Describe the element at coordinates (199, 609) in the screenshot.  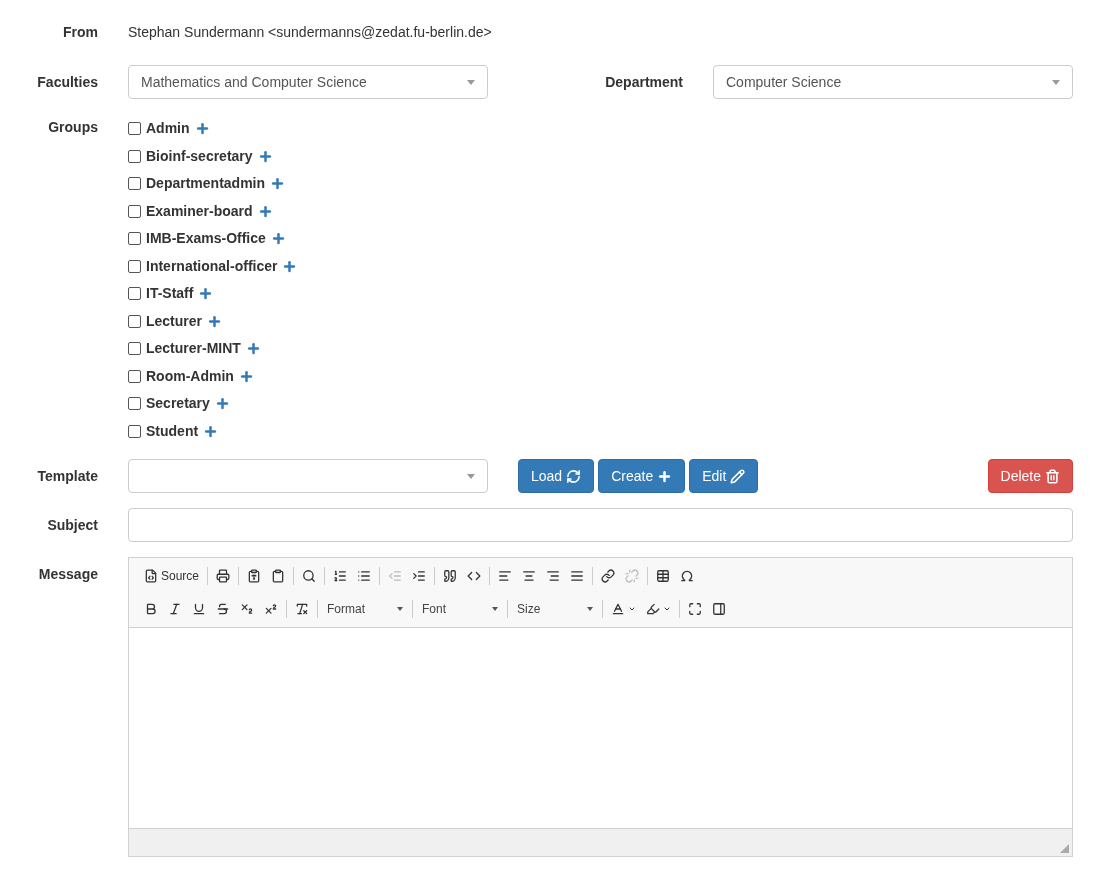
I see `underline-icon` at that location.